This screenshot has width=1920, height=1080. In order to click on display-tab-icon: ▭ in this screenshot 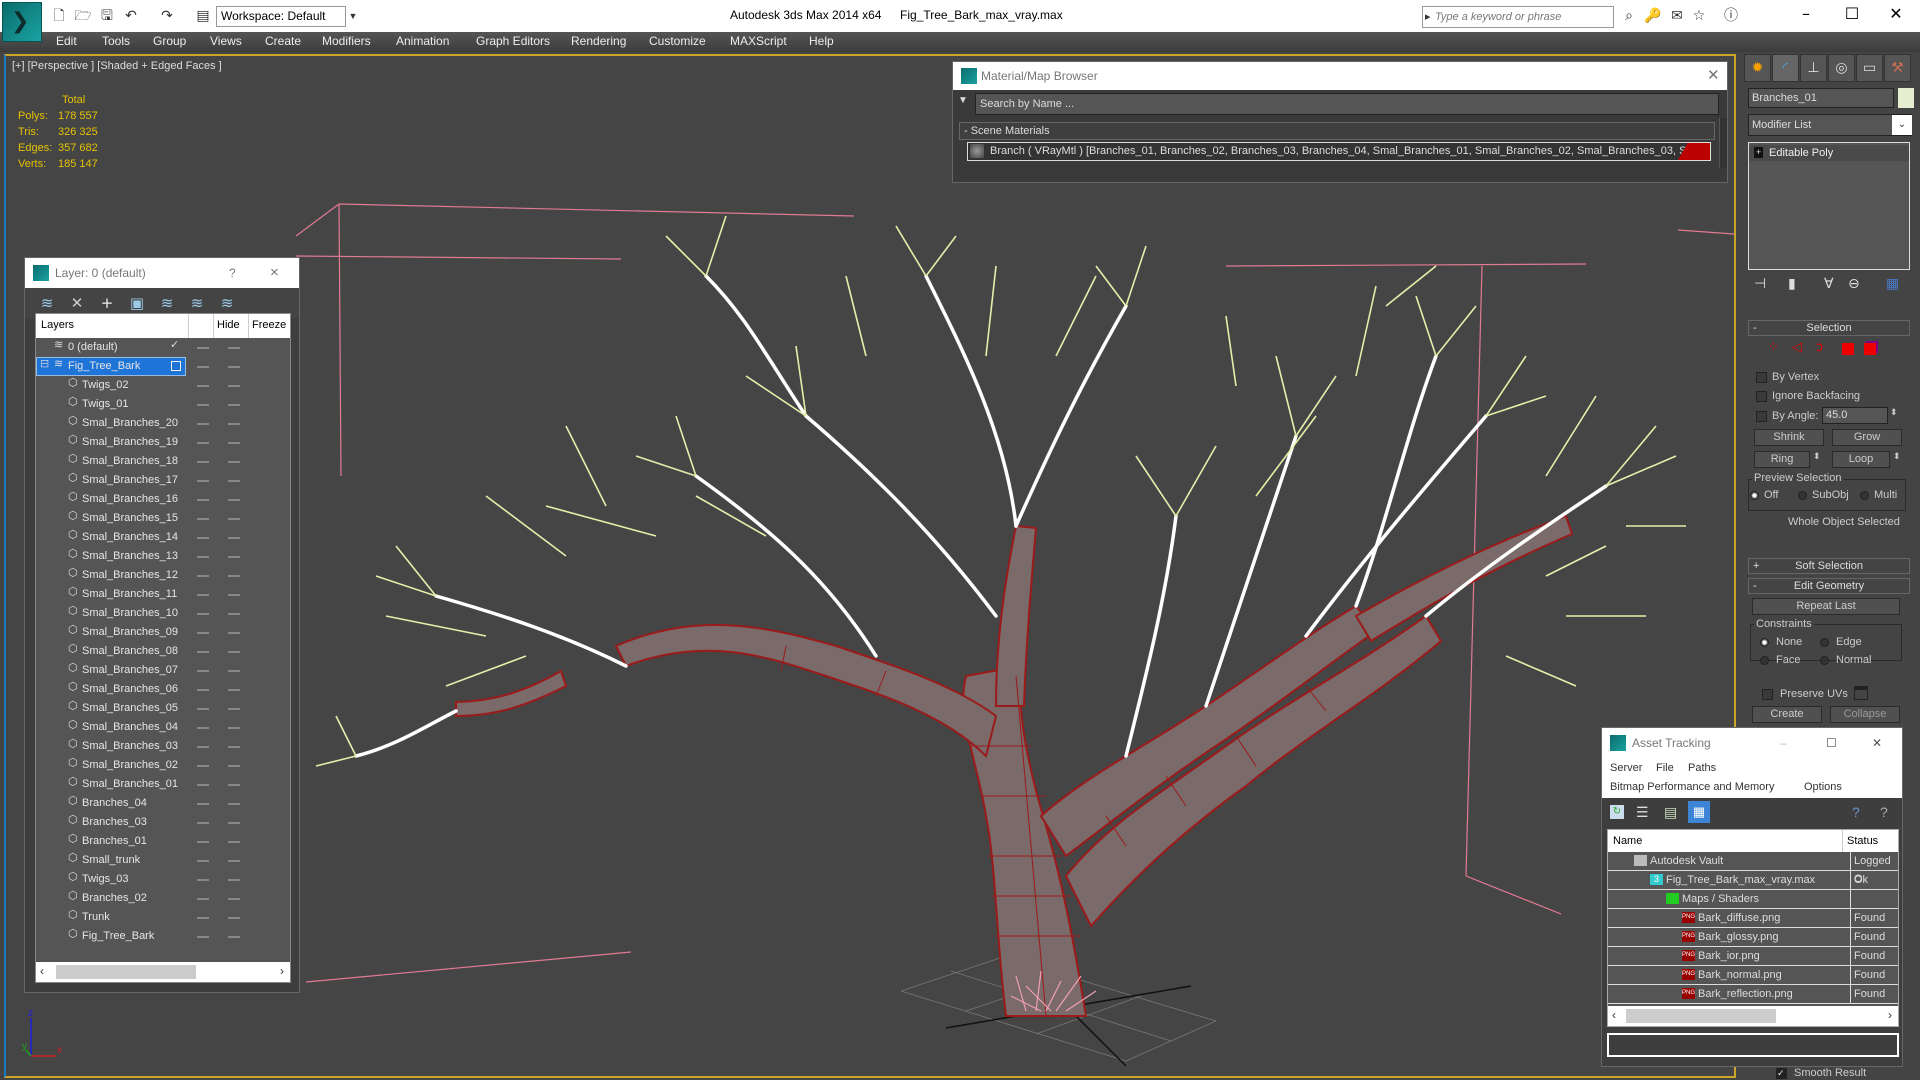, I will do `click(1869, 68)`.